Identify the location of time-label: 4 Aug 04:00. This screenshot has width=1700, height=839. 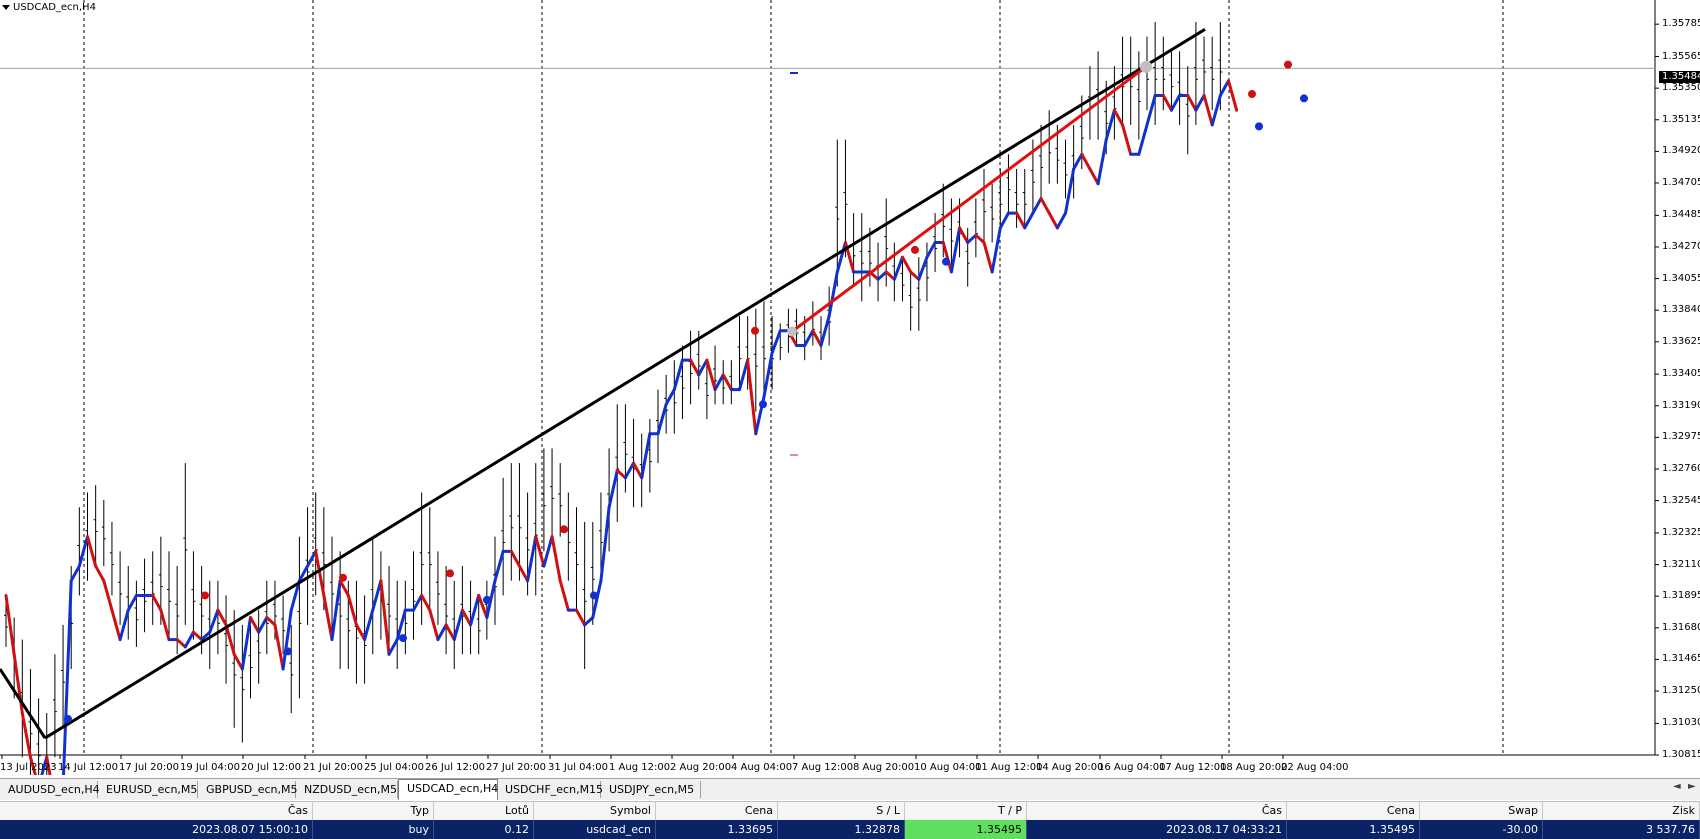
(762, 767).